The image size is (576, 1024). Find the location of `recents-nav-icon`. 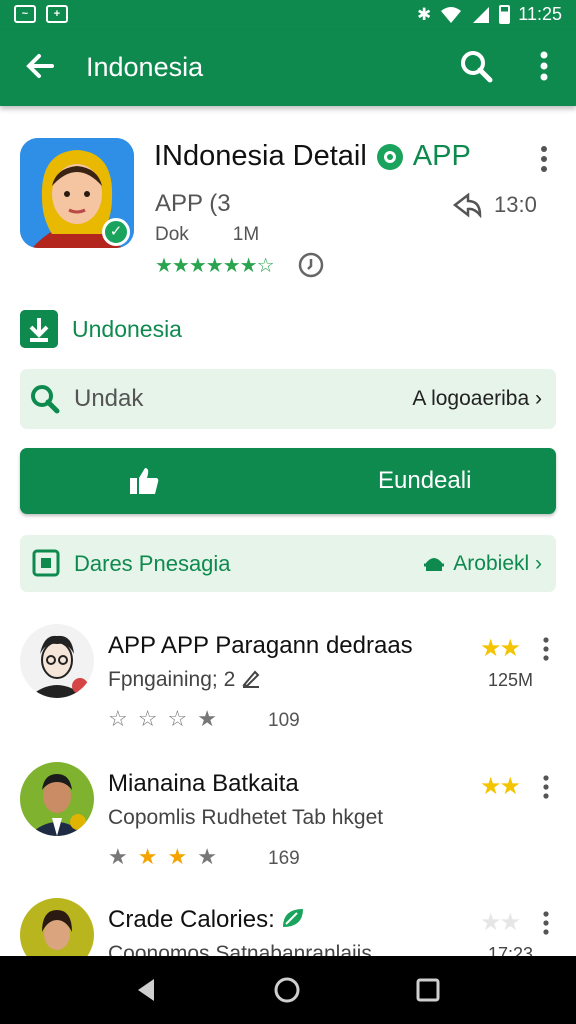

recents-nav-icon is located at coordinates (428, 990).